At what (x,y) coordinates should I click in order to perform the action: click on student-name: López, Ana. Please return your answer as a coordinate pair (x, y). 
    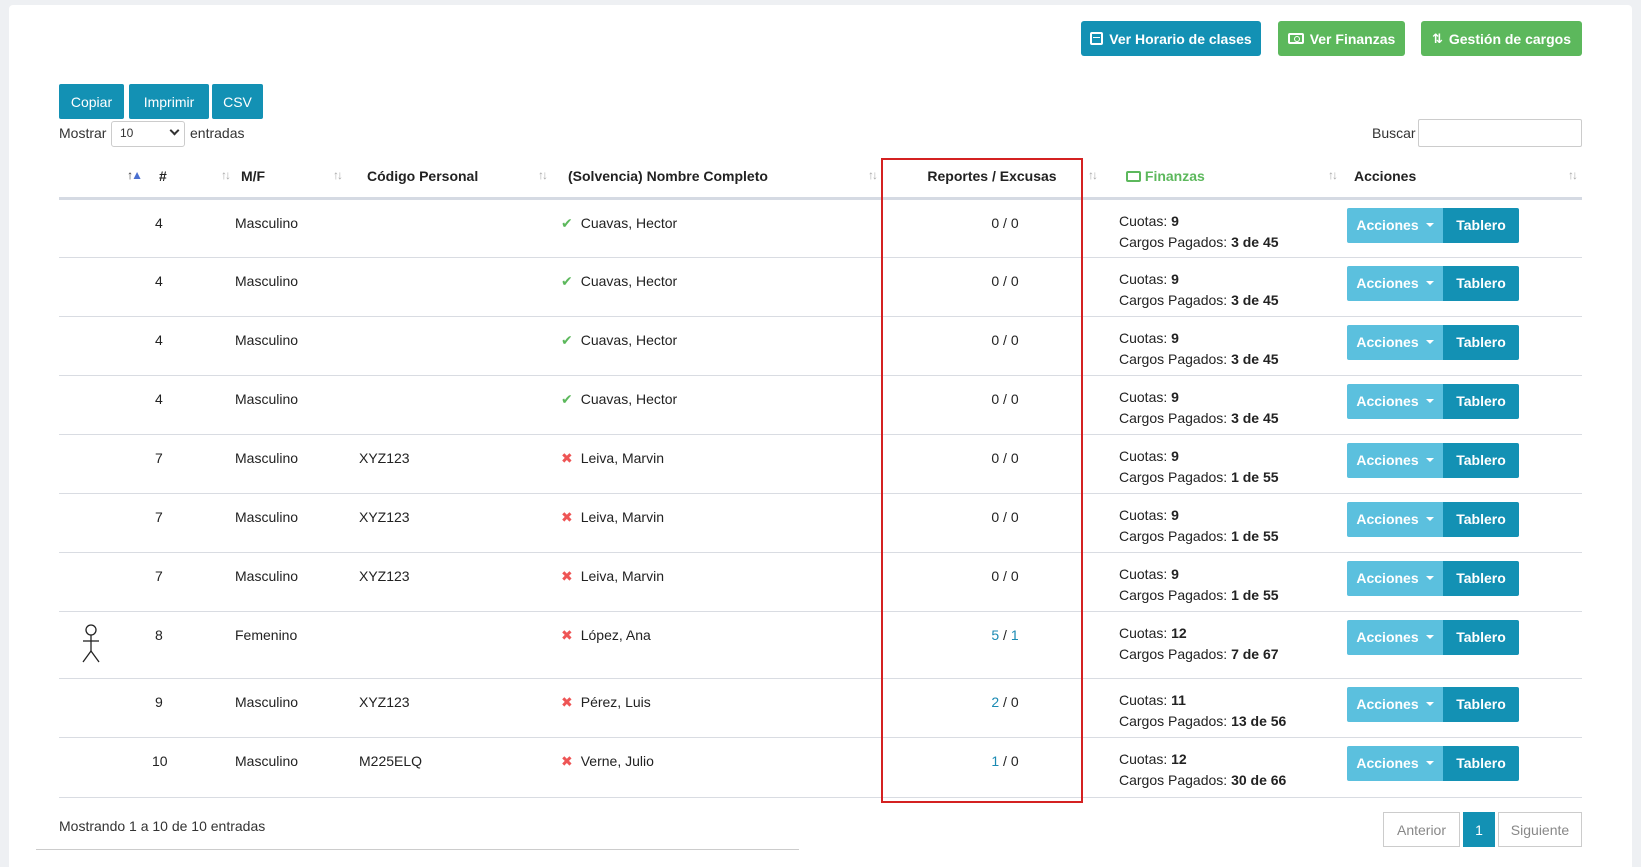
    Looking at the image, I should click on (616, 635).